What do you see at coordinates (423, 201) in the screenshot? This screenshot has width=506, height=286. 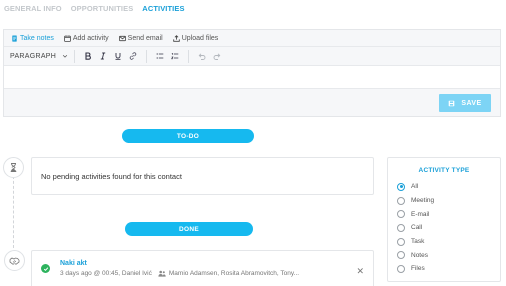 I see `radio-label: Meeting` at bounding box center [423, 201].